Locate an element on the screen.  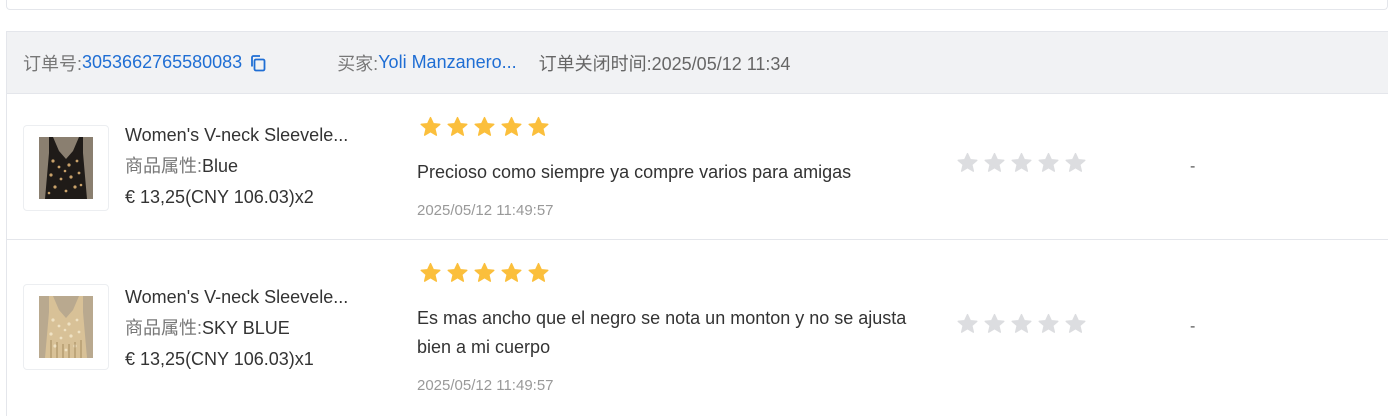
close-time-value: 2025/05/12 11:34 is located at coordinates (721, 63).